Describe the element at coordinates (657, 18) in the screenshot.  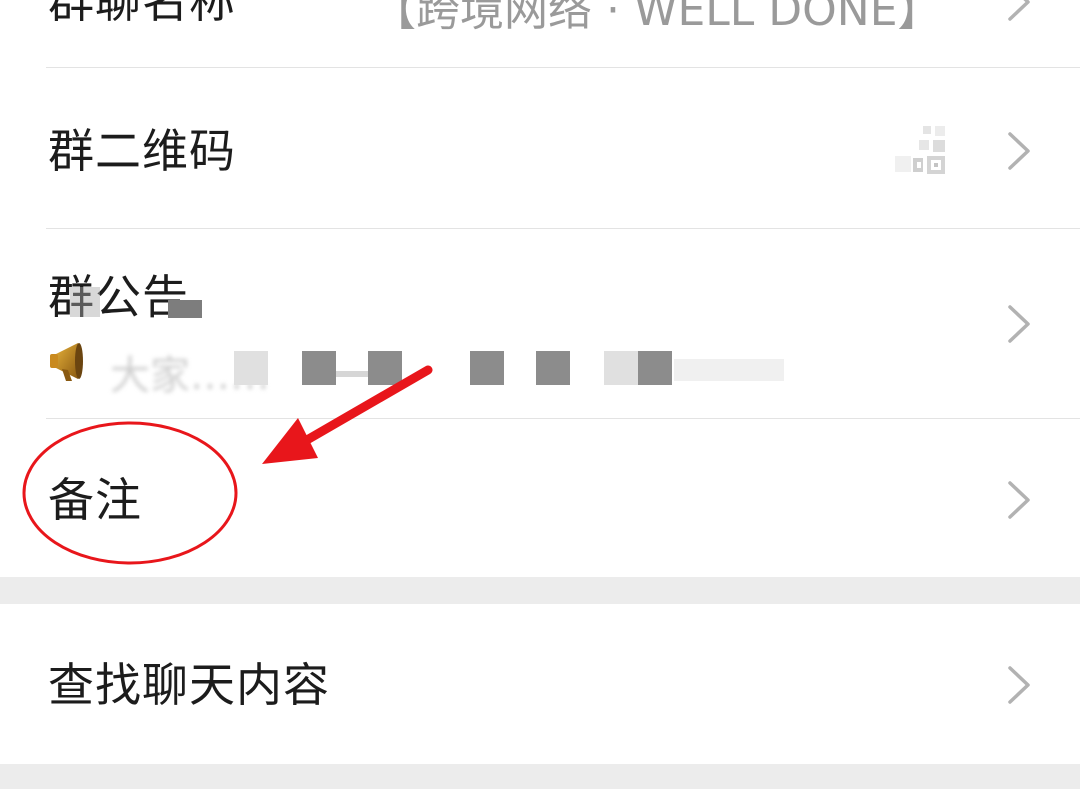
I see `group-name-value: 【跨境网络 · WELL DONE】` at that location.